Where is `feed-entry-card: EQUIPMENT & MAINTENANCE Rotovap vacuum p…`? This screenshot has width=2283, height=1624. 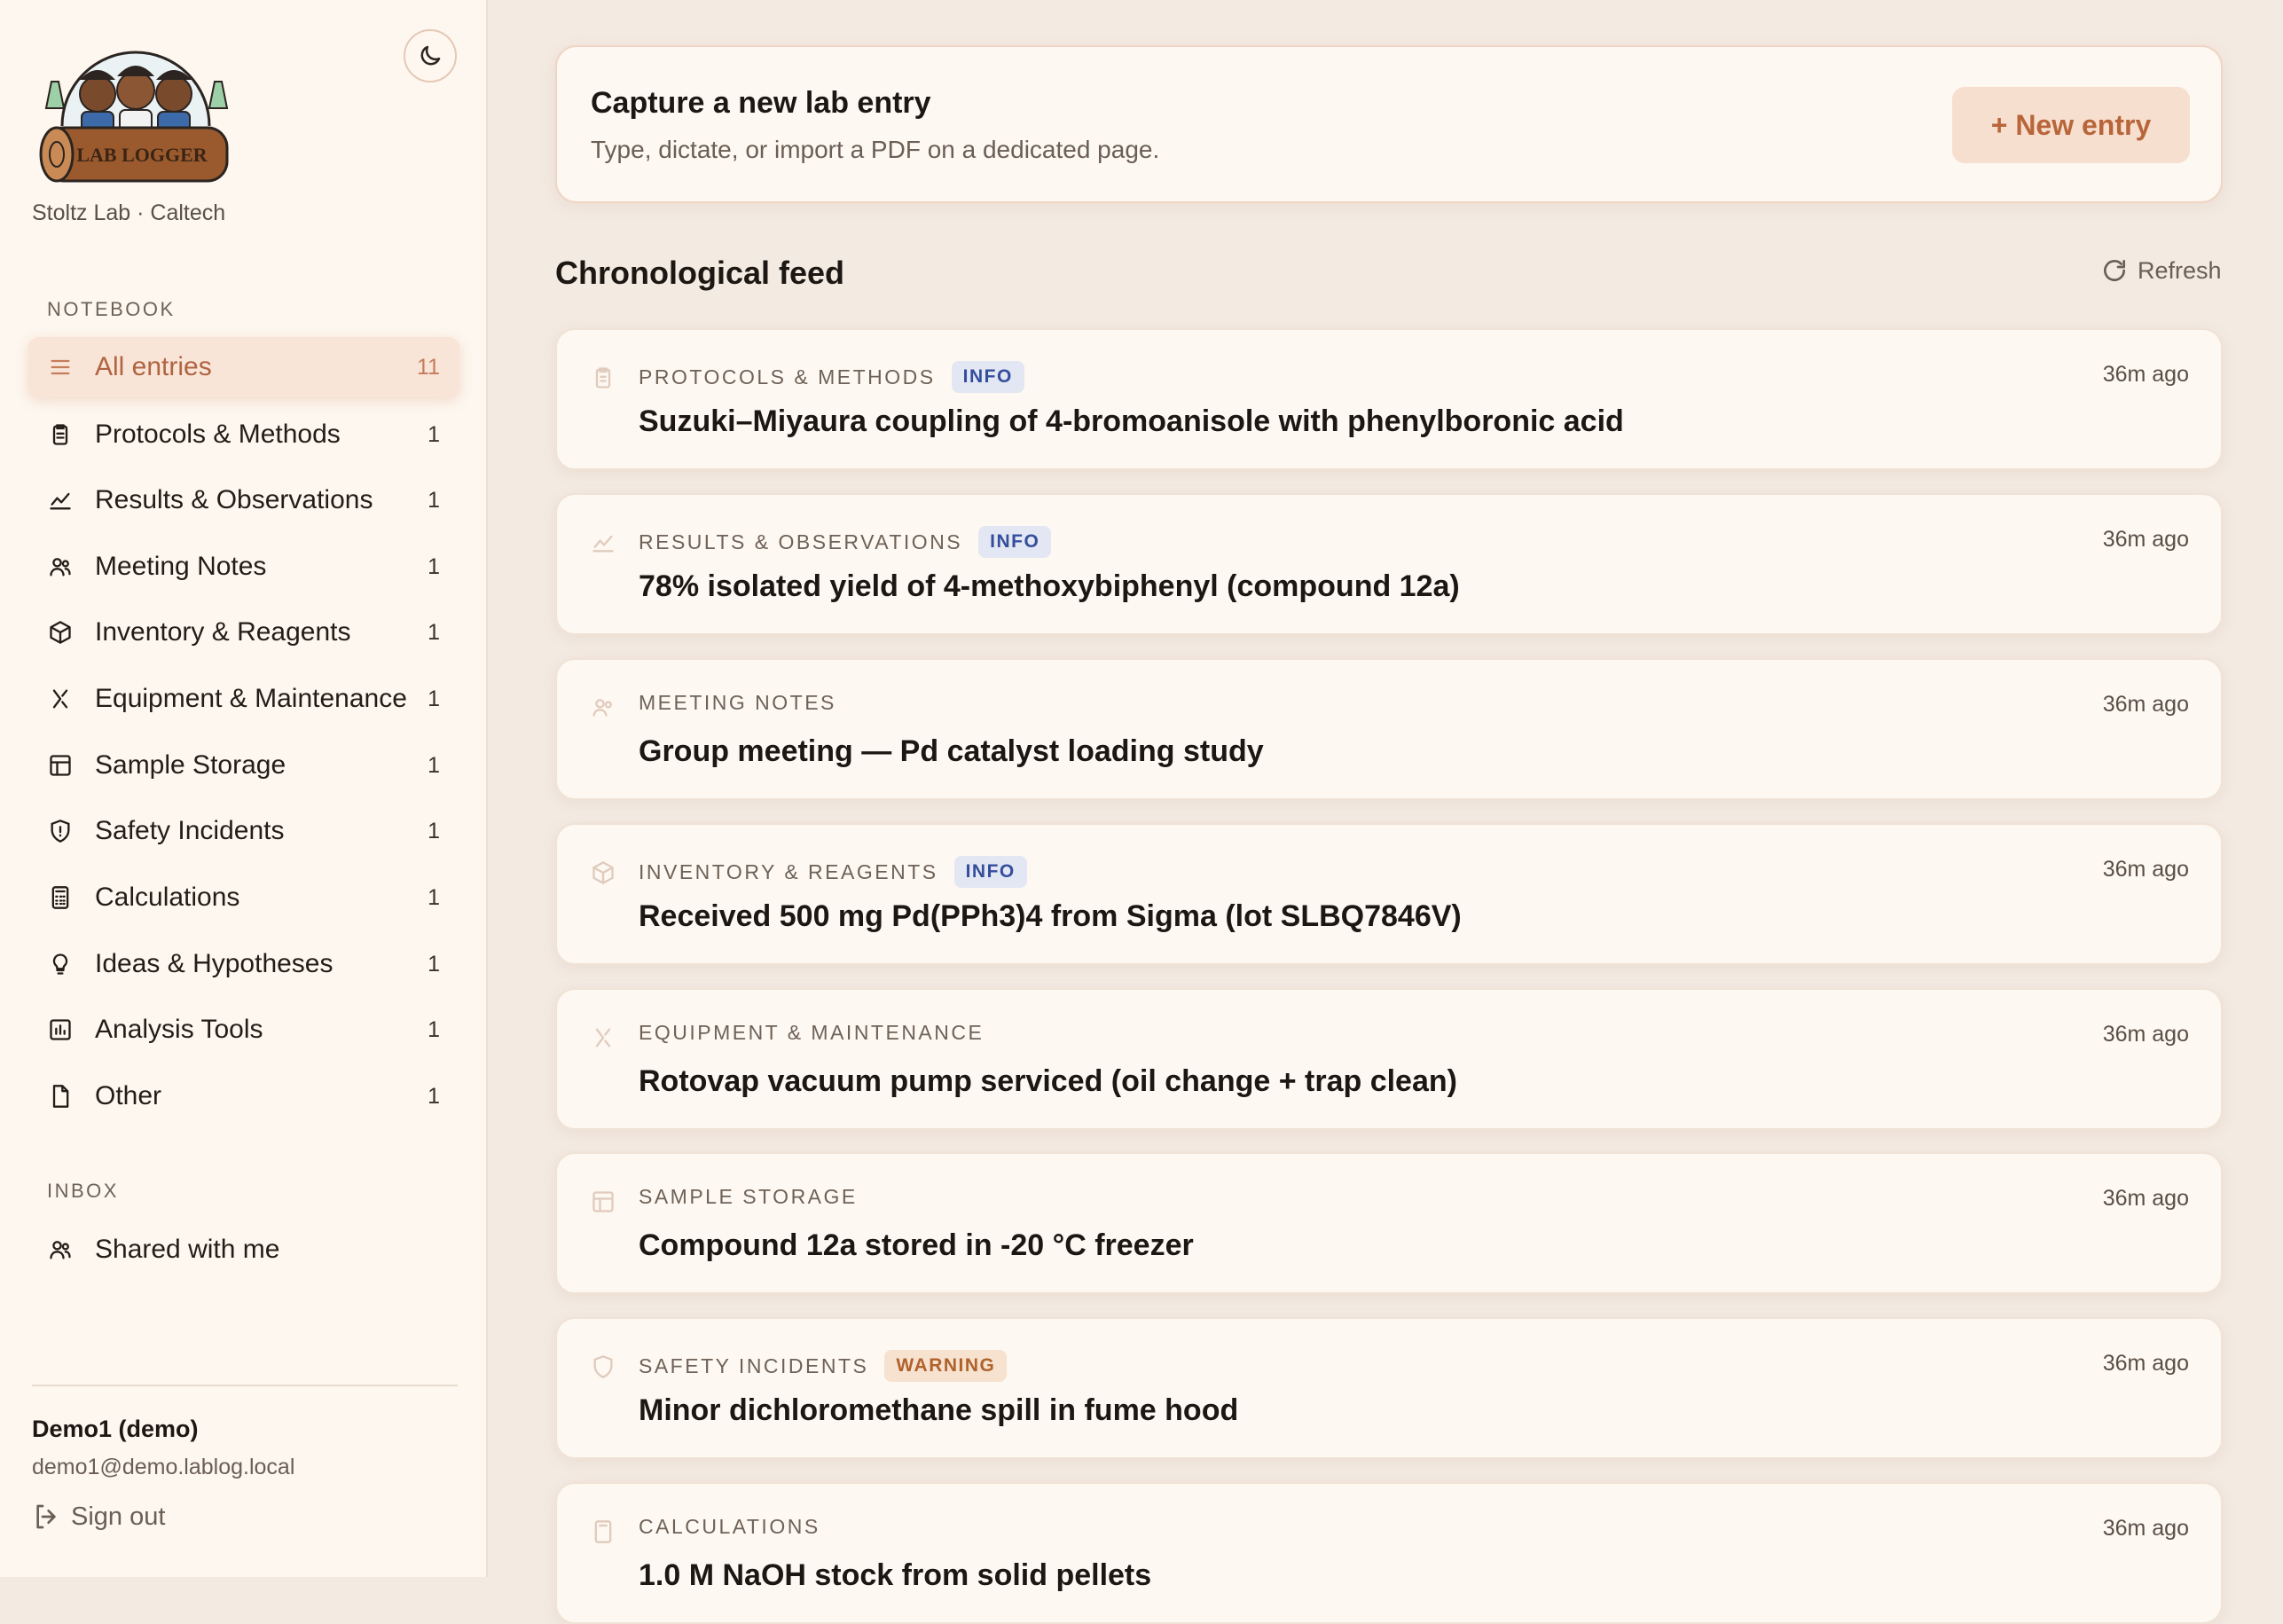 feed-entry-card: EQUIPMENT & MAINTENANCE Rotovap vacuum p… is located at coordinates (1389, 1059).